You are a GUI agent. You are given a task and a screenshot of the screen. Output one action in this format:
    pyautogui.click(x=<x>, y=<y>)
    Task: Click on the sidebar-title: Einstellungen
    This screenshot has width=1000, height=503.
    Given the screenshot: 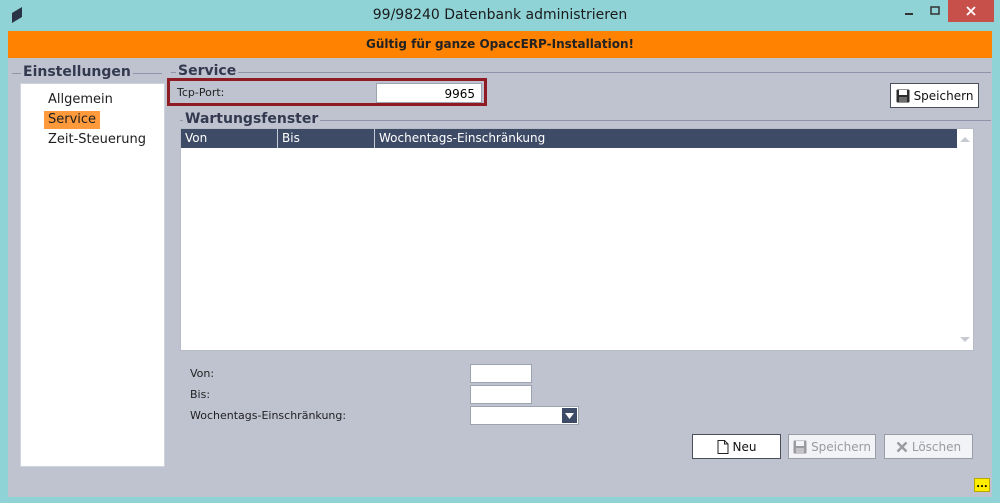 What is the action you would take?
    pyautogui.click(x=77, y=72)
    